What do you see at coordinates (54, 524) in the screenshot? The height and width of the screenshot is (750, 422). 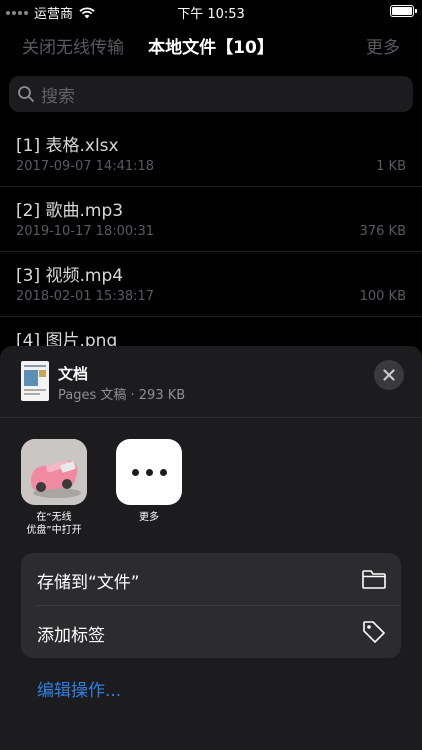 I see `app-label: 在“无线 优盘”中打开` at bounding box center [54, 524].